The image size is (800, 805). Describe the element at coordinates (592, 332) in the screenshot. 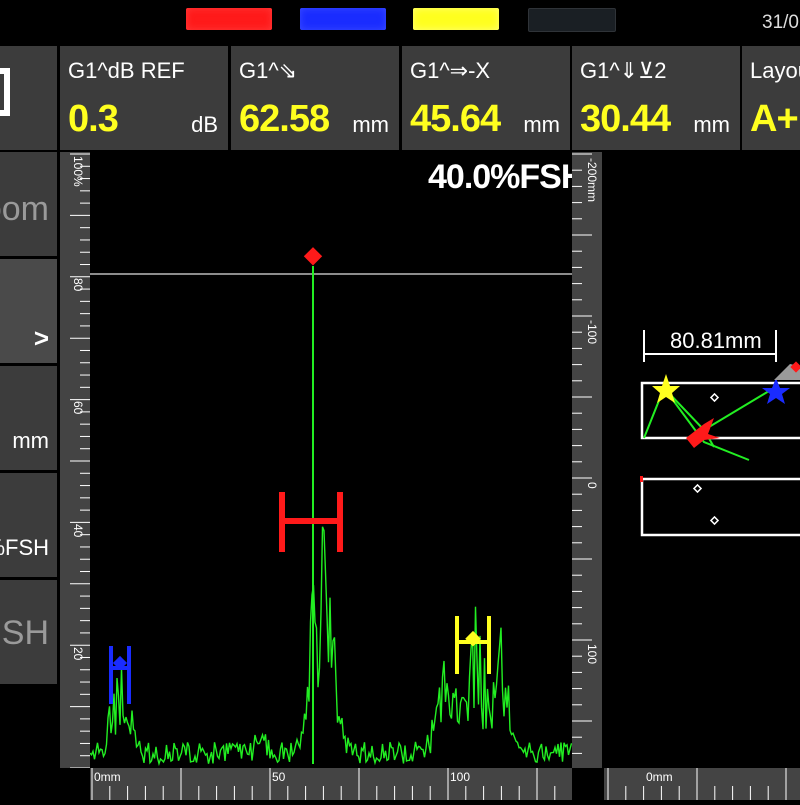

I see `depth-label-minus100: -100` at that location.